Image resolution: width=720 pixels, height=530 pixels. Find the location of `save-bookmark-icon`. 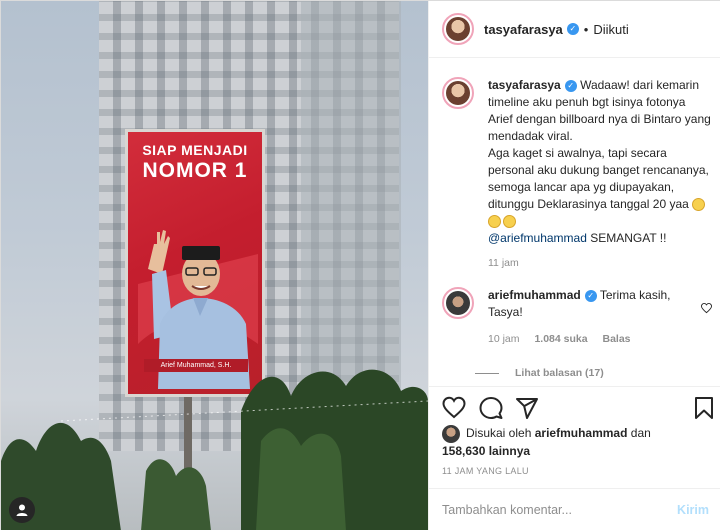

save-bookmark-icon is located at coordinates (704, 408).